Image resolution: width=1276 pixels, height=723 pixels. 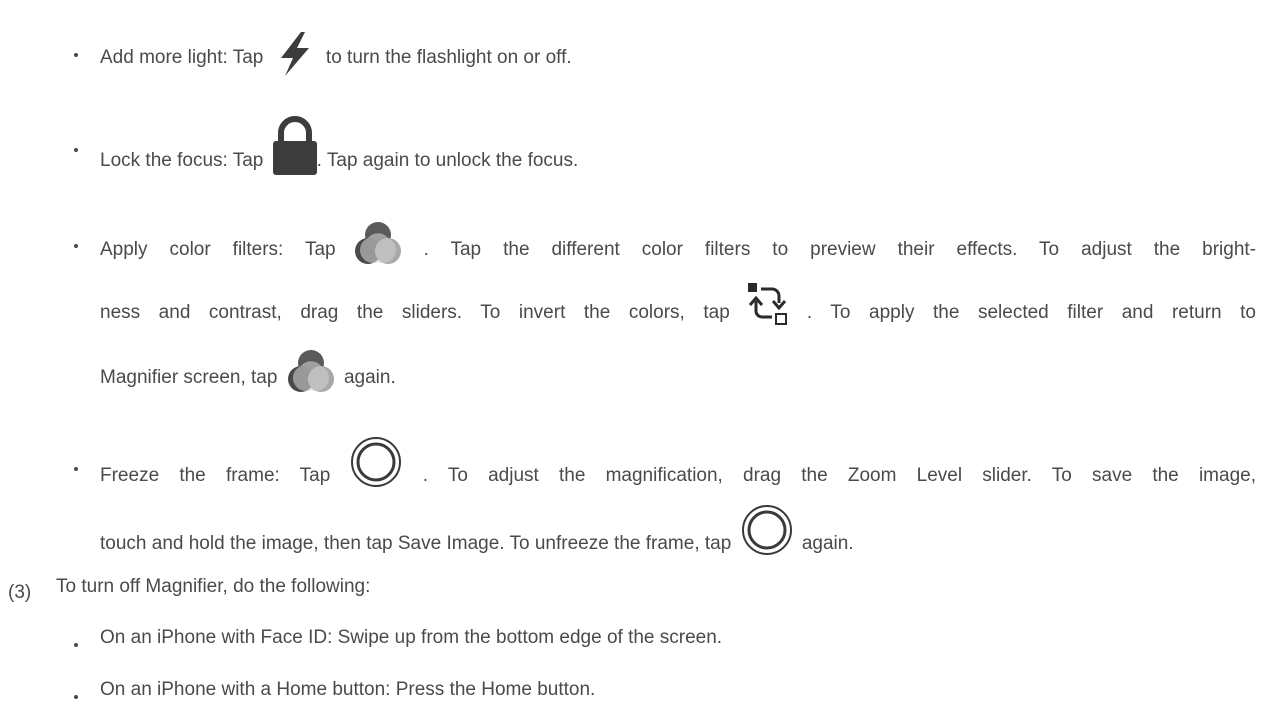 I want to click on step-text: To turn off Magnifier, do the following:, so click(x=213, y=586).